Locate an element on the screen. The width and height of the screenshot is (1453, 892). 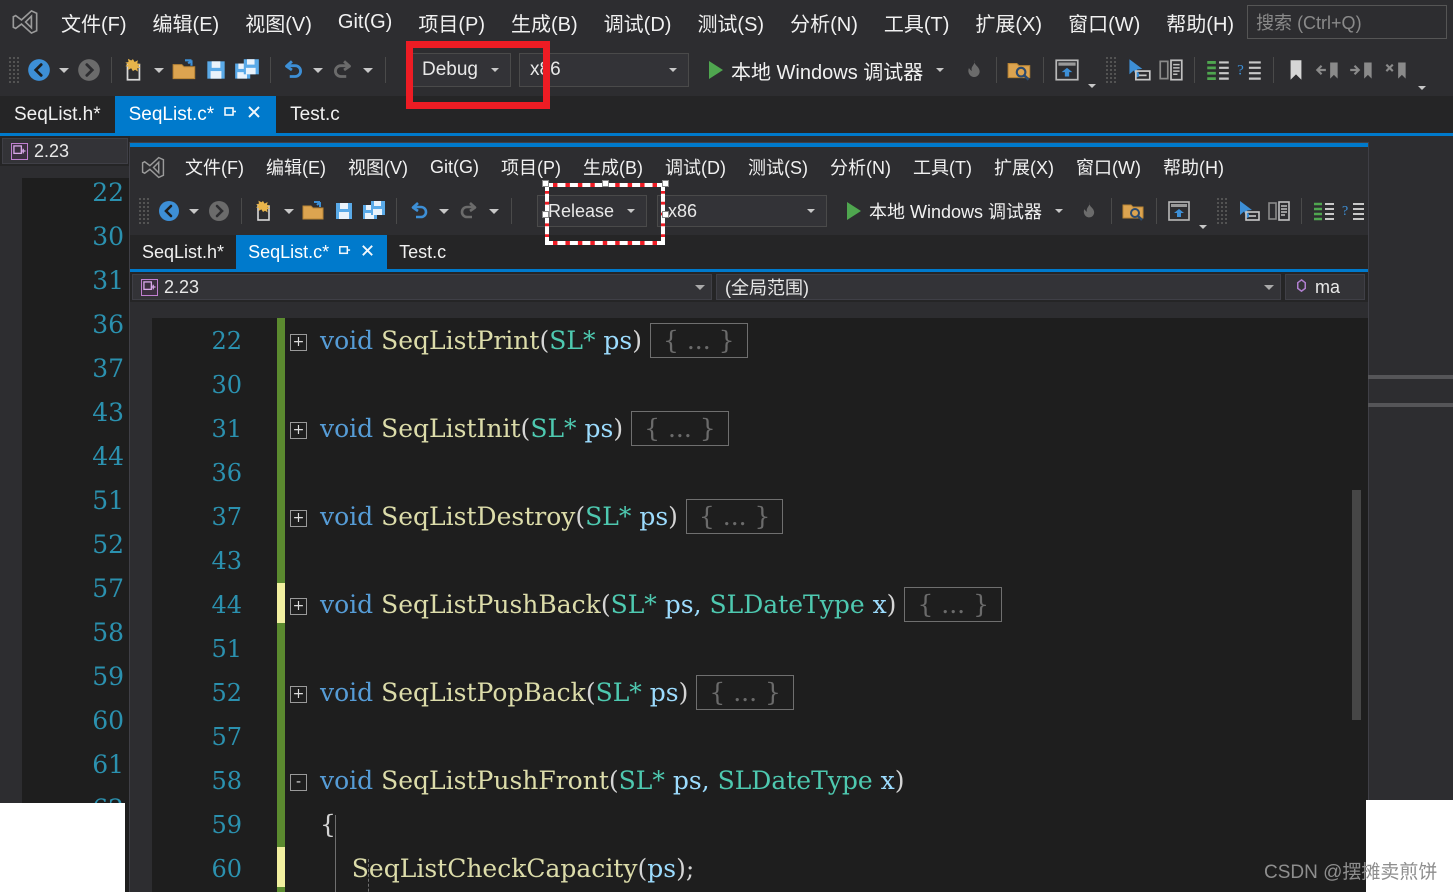
inner-scope-dropdown: (全局范围) is located at coordinates (998, 287).